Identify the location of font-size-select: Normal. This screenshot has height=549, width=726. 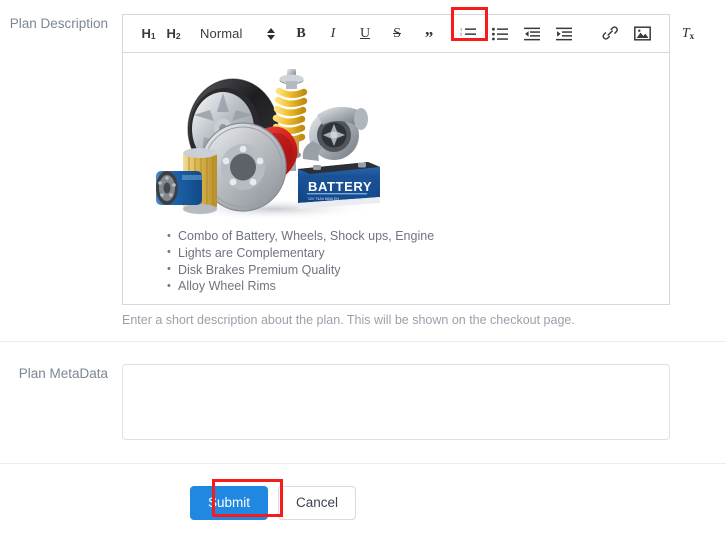
(237, 34).